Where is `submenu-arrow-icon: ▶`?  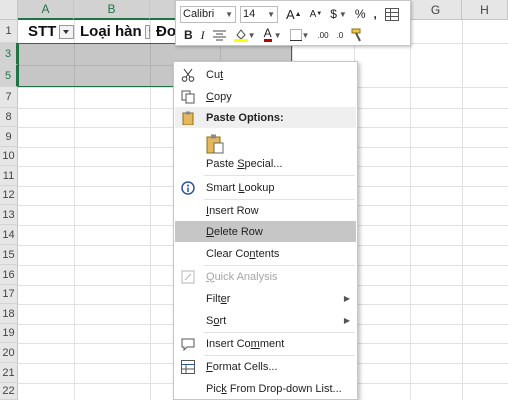
submenu-arrow-icon: ▶ is located at coordinates (346, 298).